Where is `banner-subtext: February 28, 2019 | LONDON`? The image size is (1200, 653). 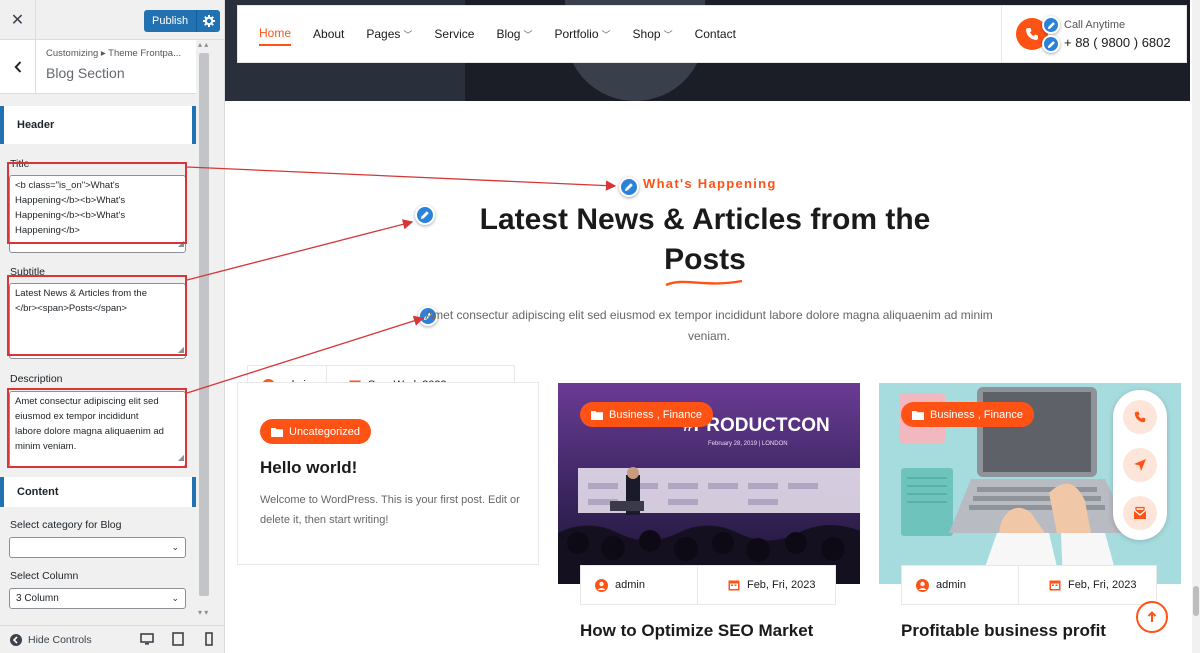 banner-subtext: February 28, 2019 | LONDON is located at coordinates (748, 444).